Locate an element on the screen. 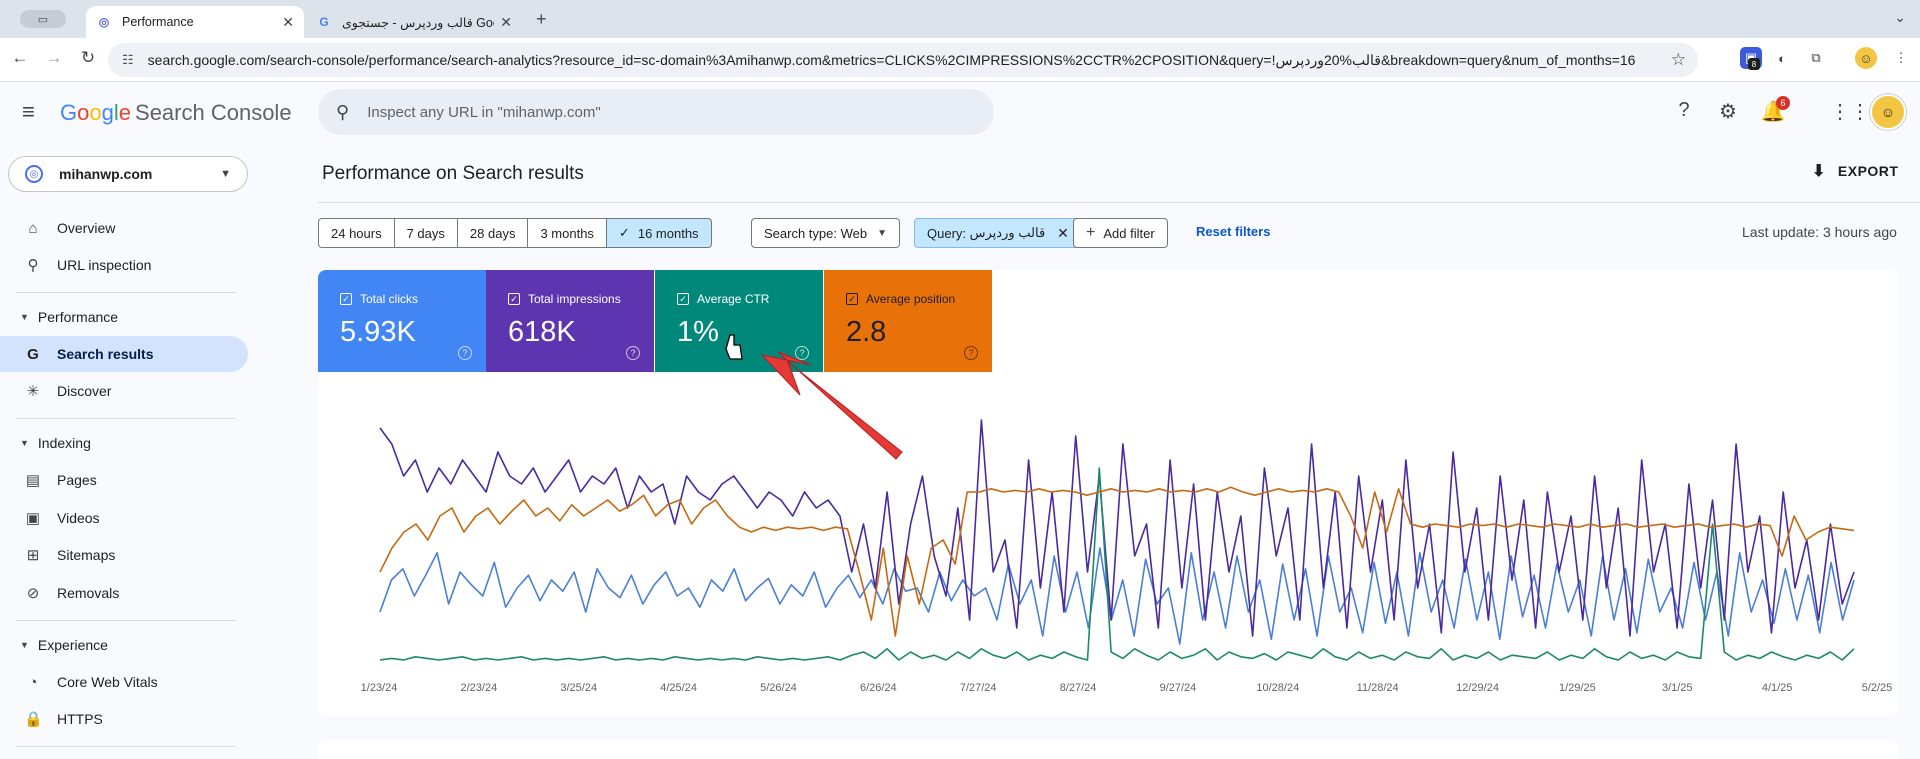  x-tick-label: 3/25/24 is located at coordinates (579, 688).